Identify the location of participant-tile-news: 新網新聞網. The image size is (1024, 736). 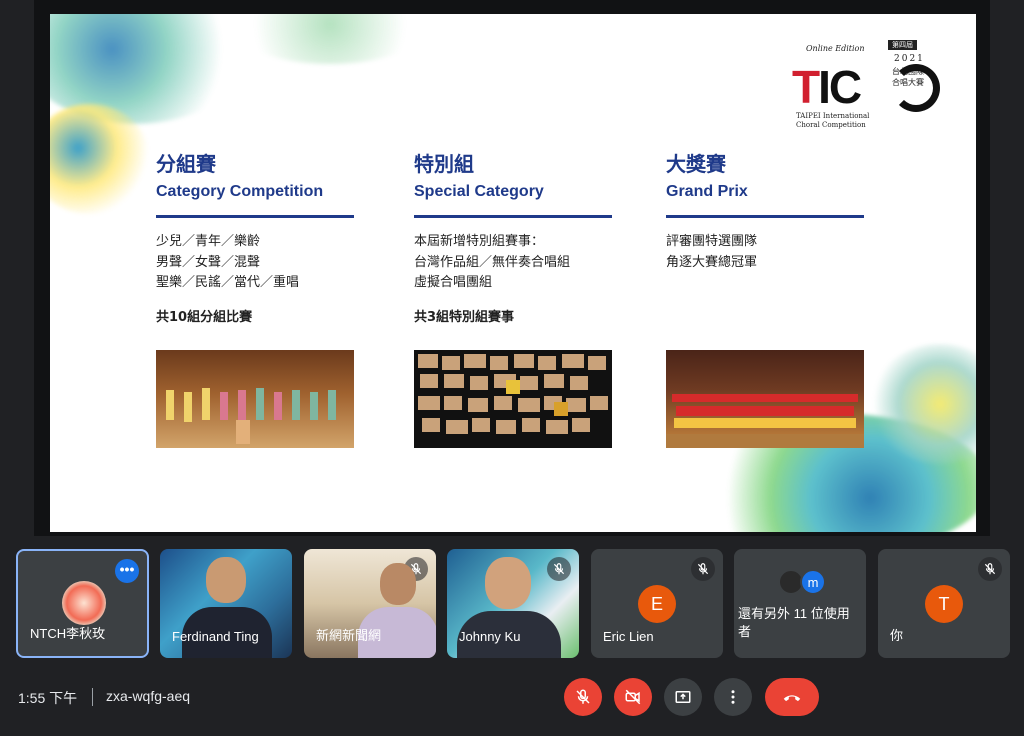
(370, 603).